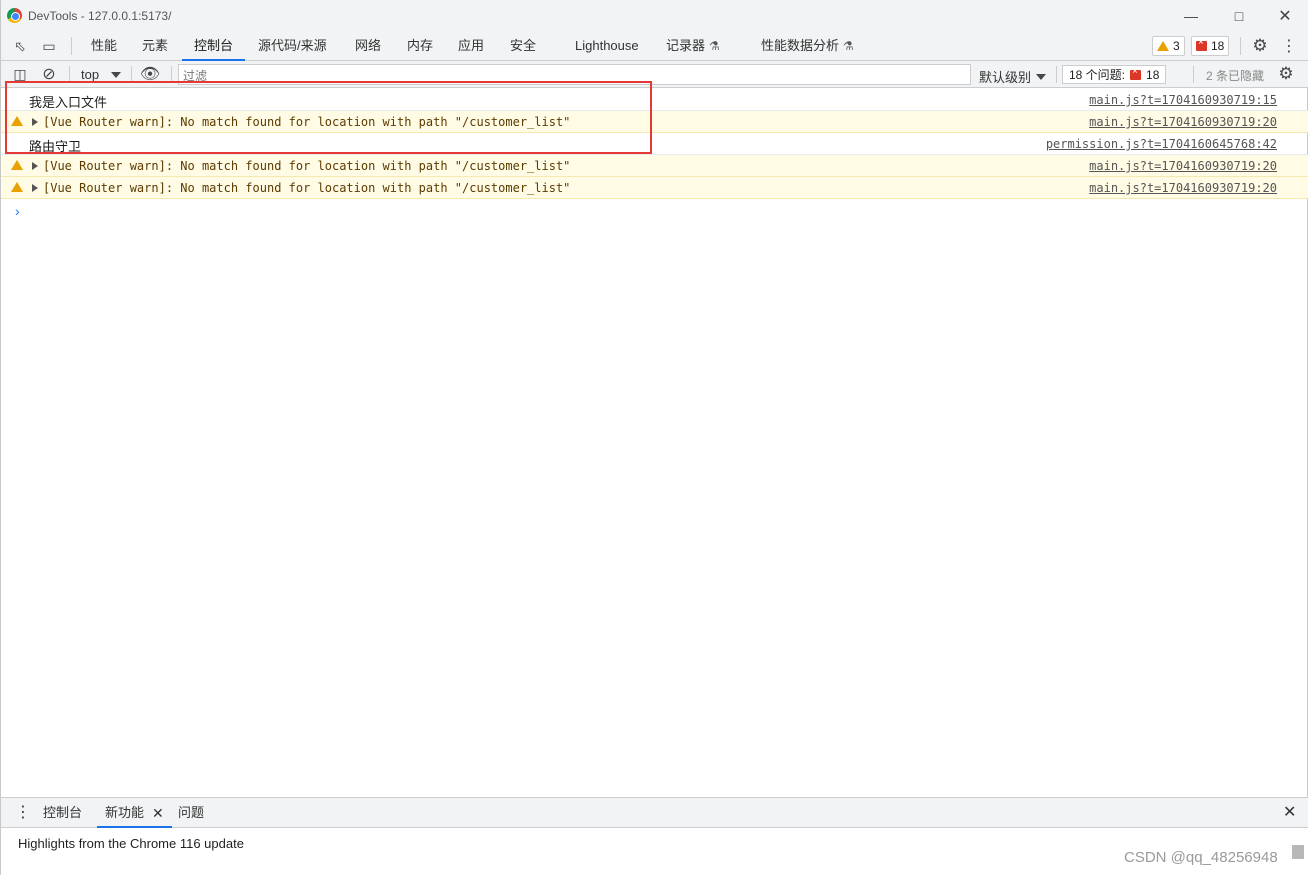 The width and height of the screenshot is (1308, 875). I want to click on warning-count-badge: 3, so click(1168, 46).